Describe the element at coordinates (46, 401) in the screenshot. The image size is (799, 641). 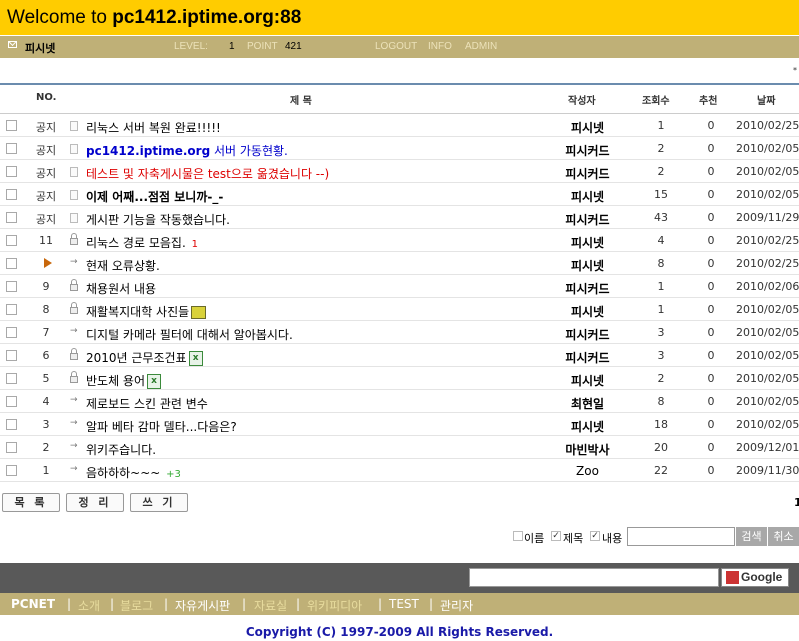
I see `row-no: 4` at that location.